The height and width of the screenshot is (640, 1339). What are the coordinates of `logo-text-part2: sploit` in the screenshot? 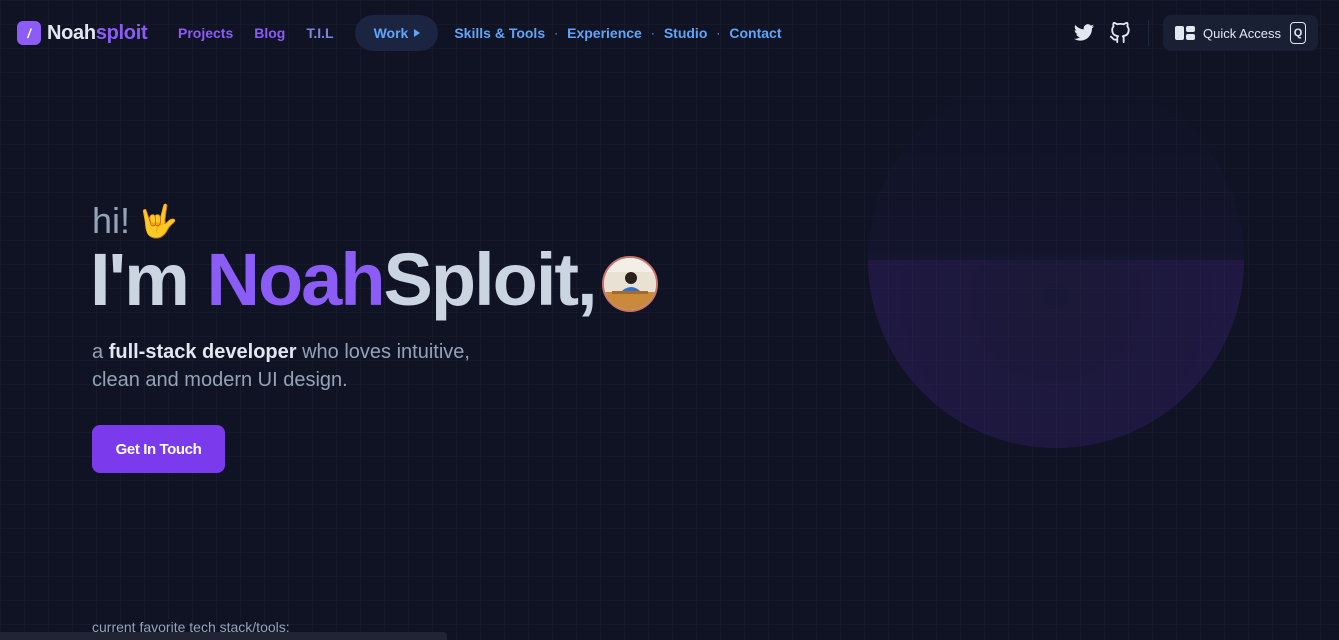 It's located at (121, 32).